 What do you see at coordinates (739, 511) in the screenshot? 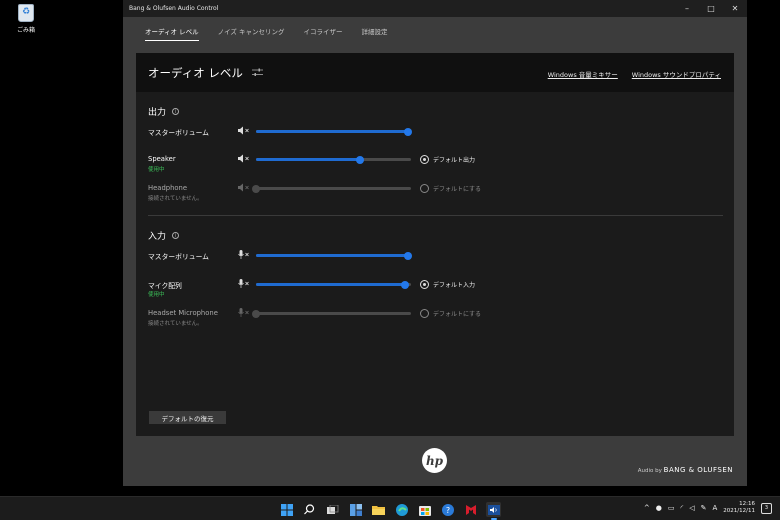
I see `clock-date: 2021/12/11` at bounding box center [739, 511].